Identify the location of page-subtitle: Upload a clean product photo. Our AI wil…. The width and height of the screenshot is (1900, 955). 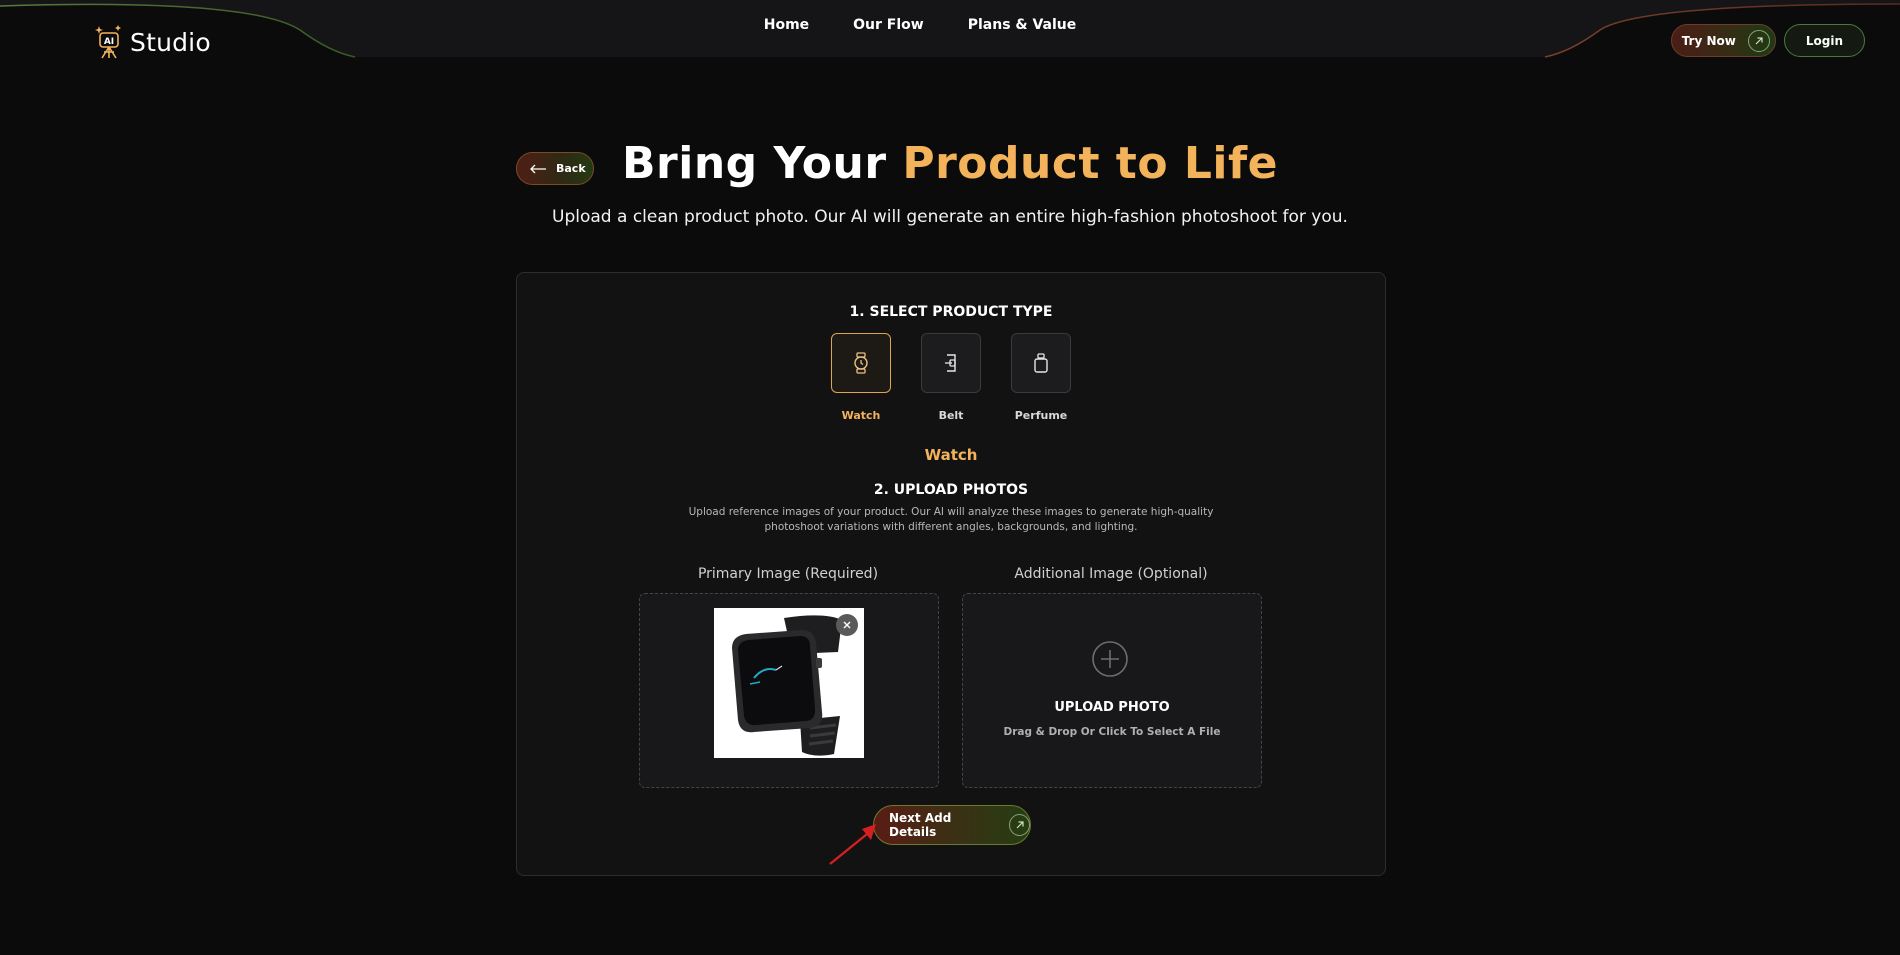
(950, 217).